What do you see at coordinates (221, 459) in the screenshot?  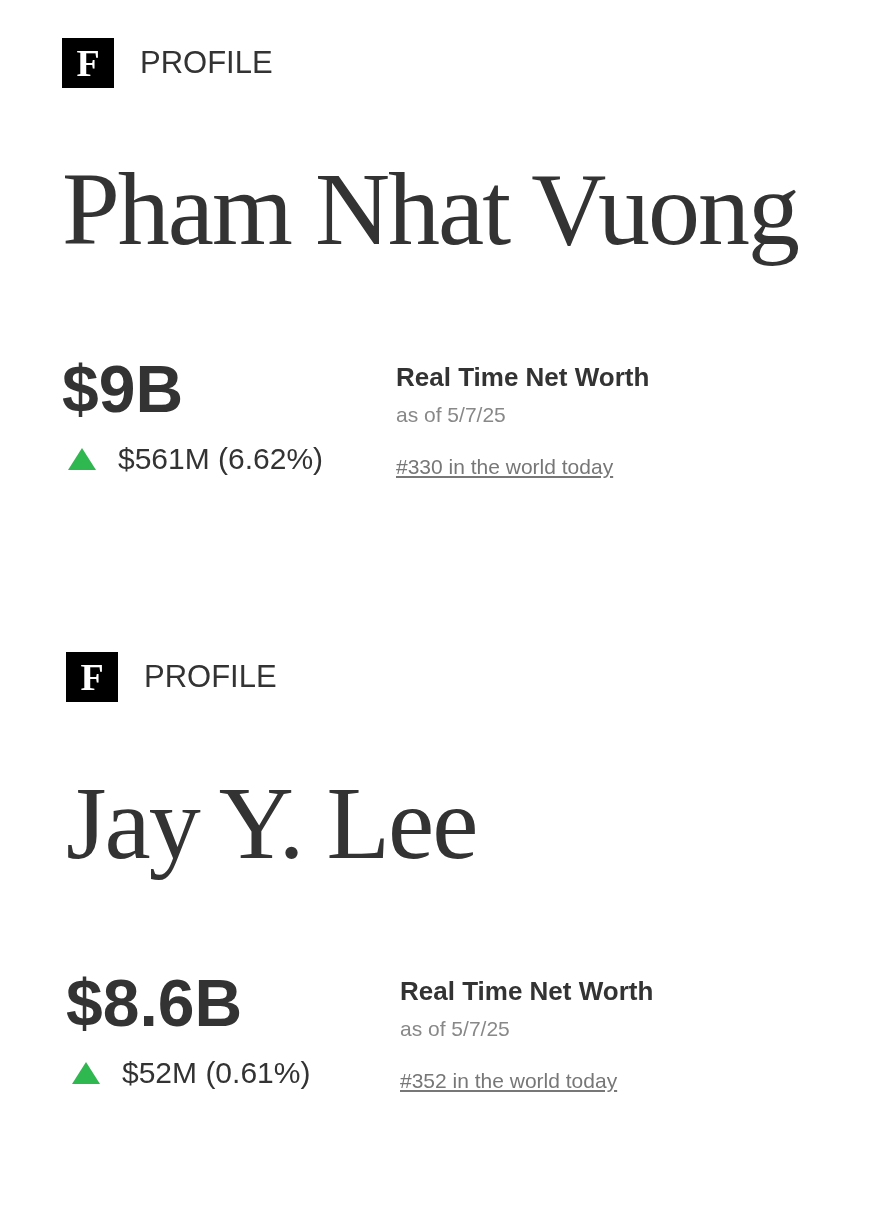 I see `change-amount: $561M (6.62%)` at bounding box center [221, 459].